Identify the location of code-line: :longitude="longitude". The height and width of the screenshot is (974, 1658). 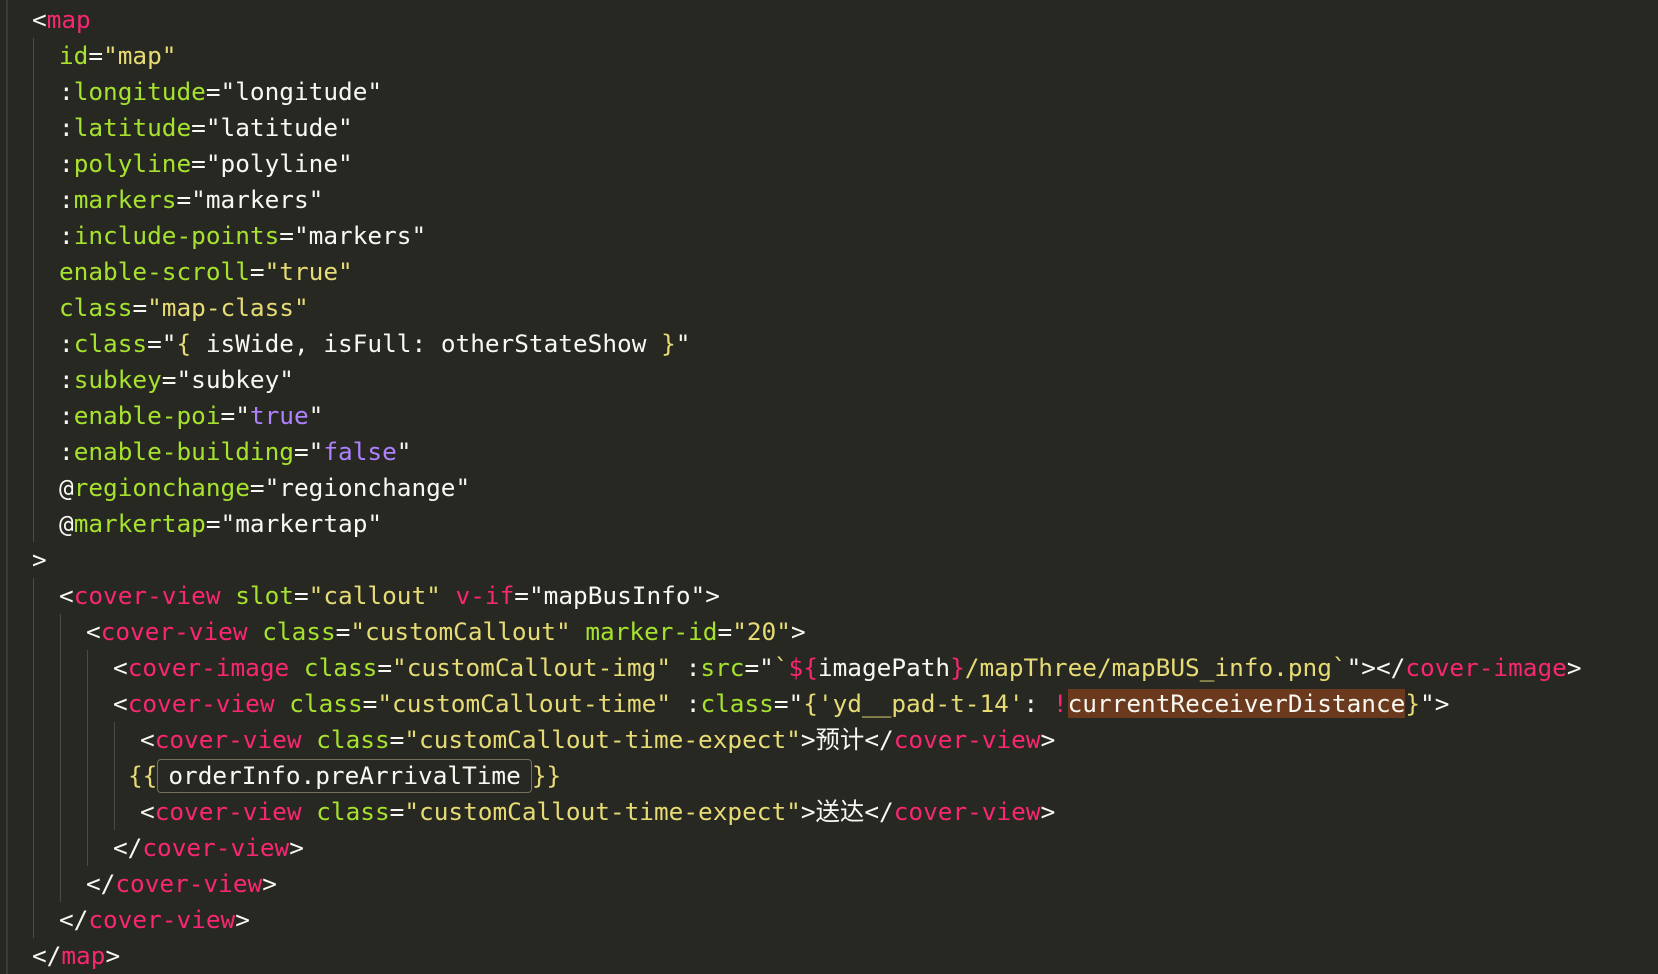
(791, 92).